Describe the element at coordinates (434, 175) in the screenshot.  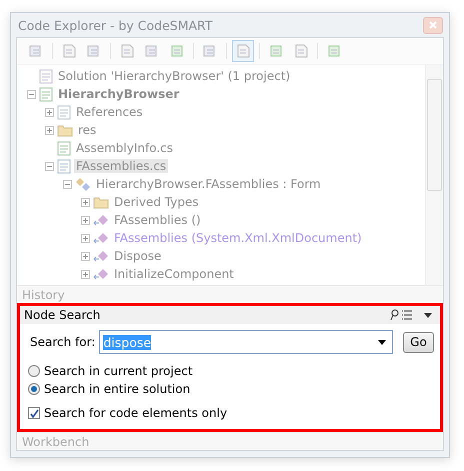
I see `scrollbar` at that location.